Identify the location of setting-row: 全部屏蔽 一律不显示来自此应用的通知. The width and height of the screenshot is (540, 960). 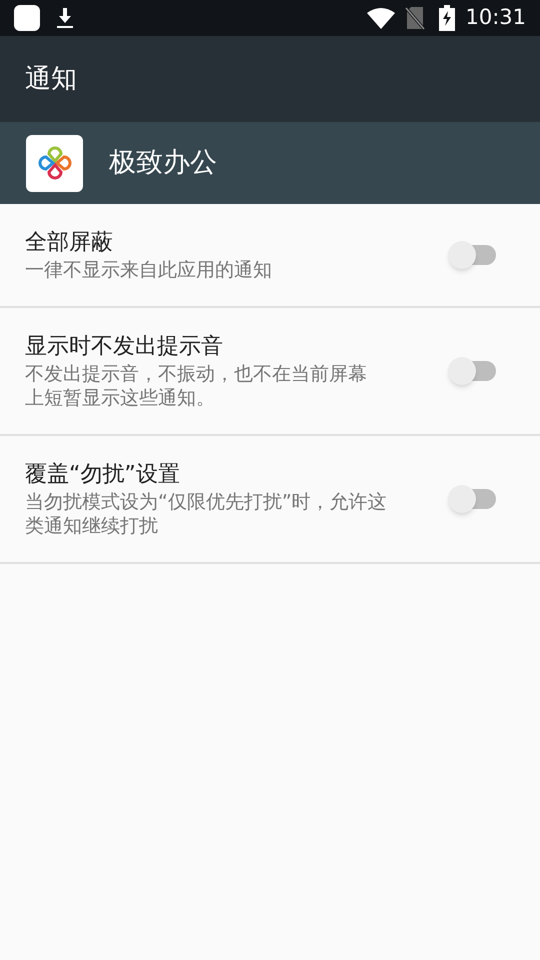
(270, 256).